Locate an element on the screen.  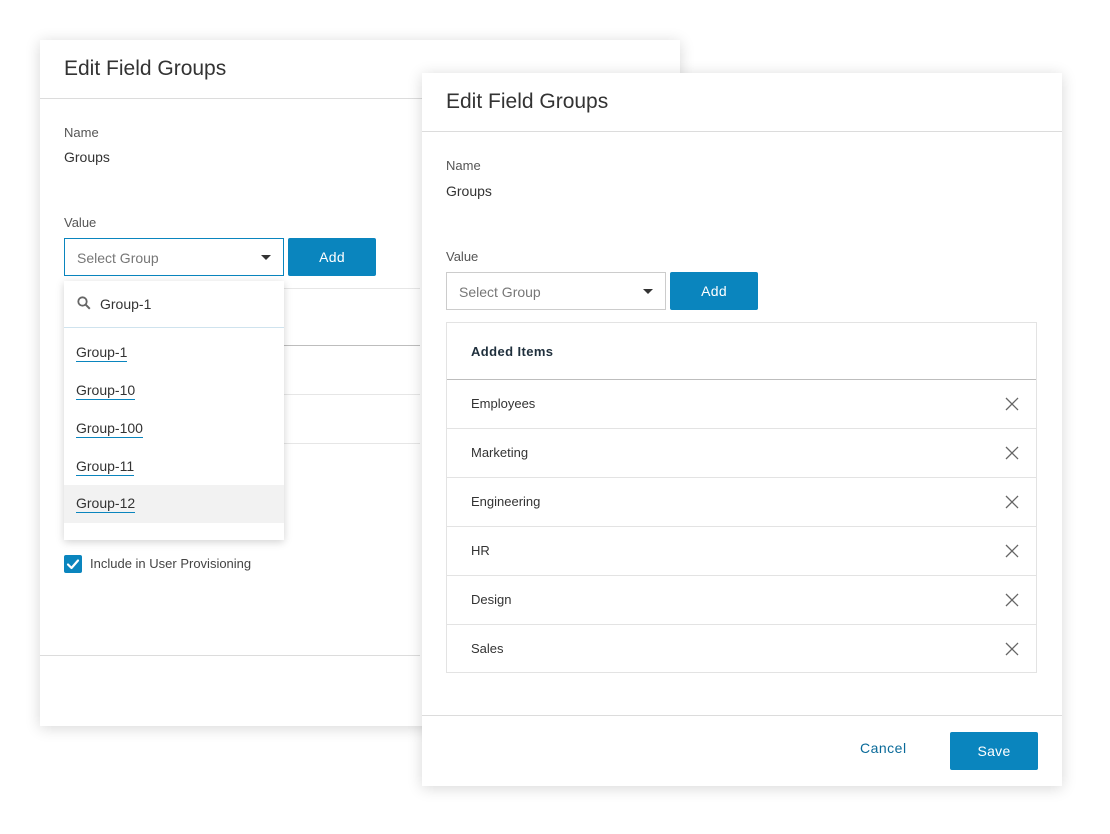
table-row: Design is located at coordinates (741, 600).